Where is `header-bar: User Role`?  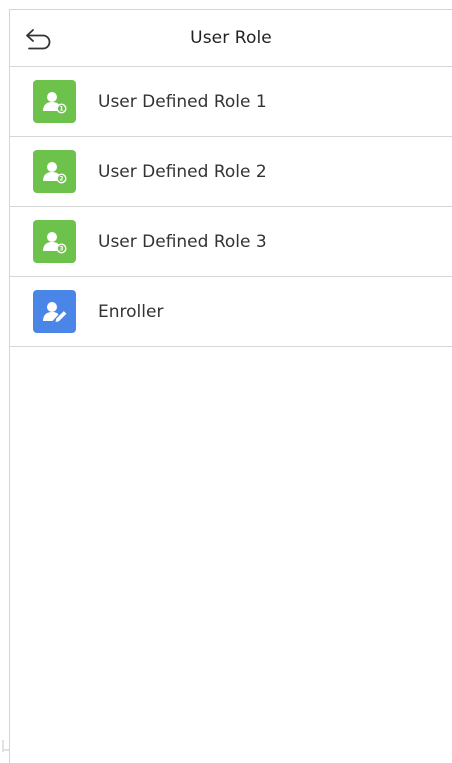 header-bar: User Role is located at coordinates (231, 38).